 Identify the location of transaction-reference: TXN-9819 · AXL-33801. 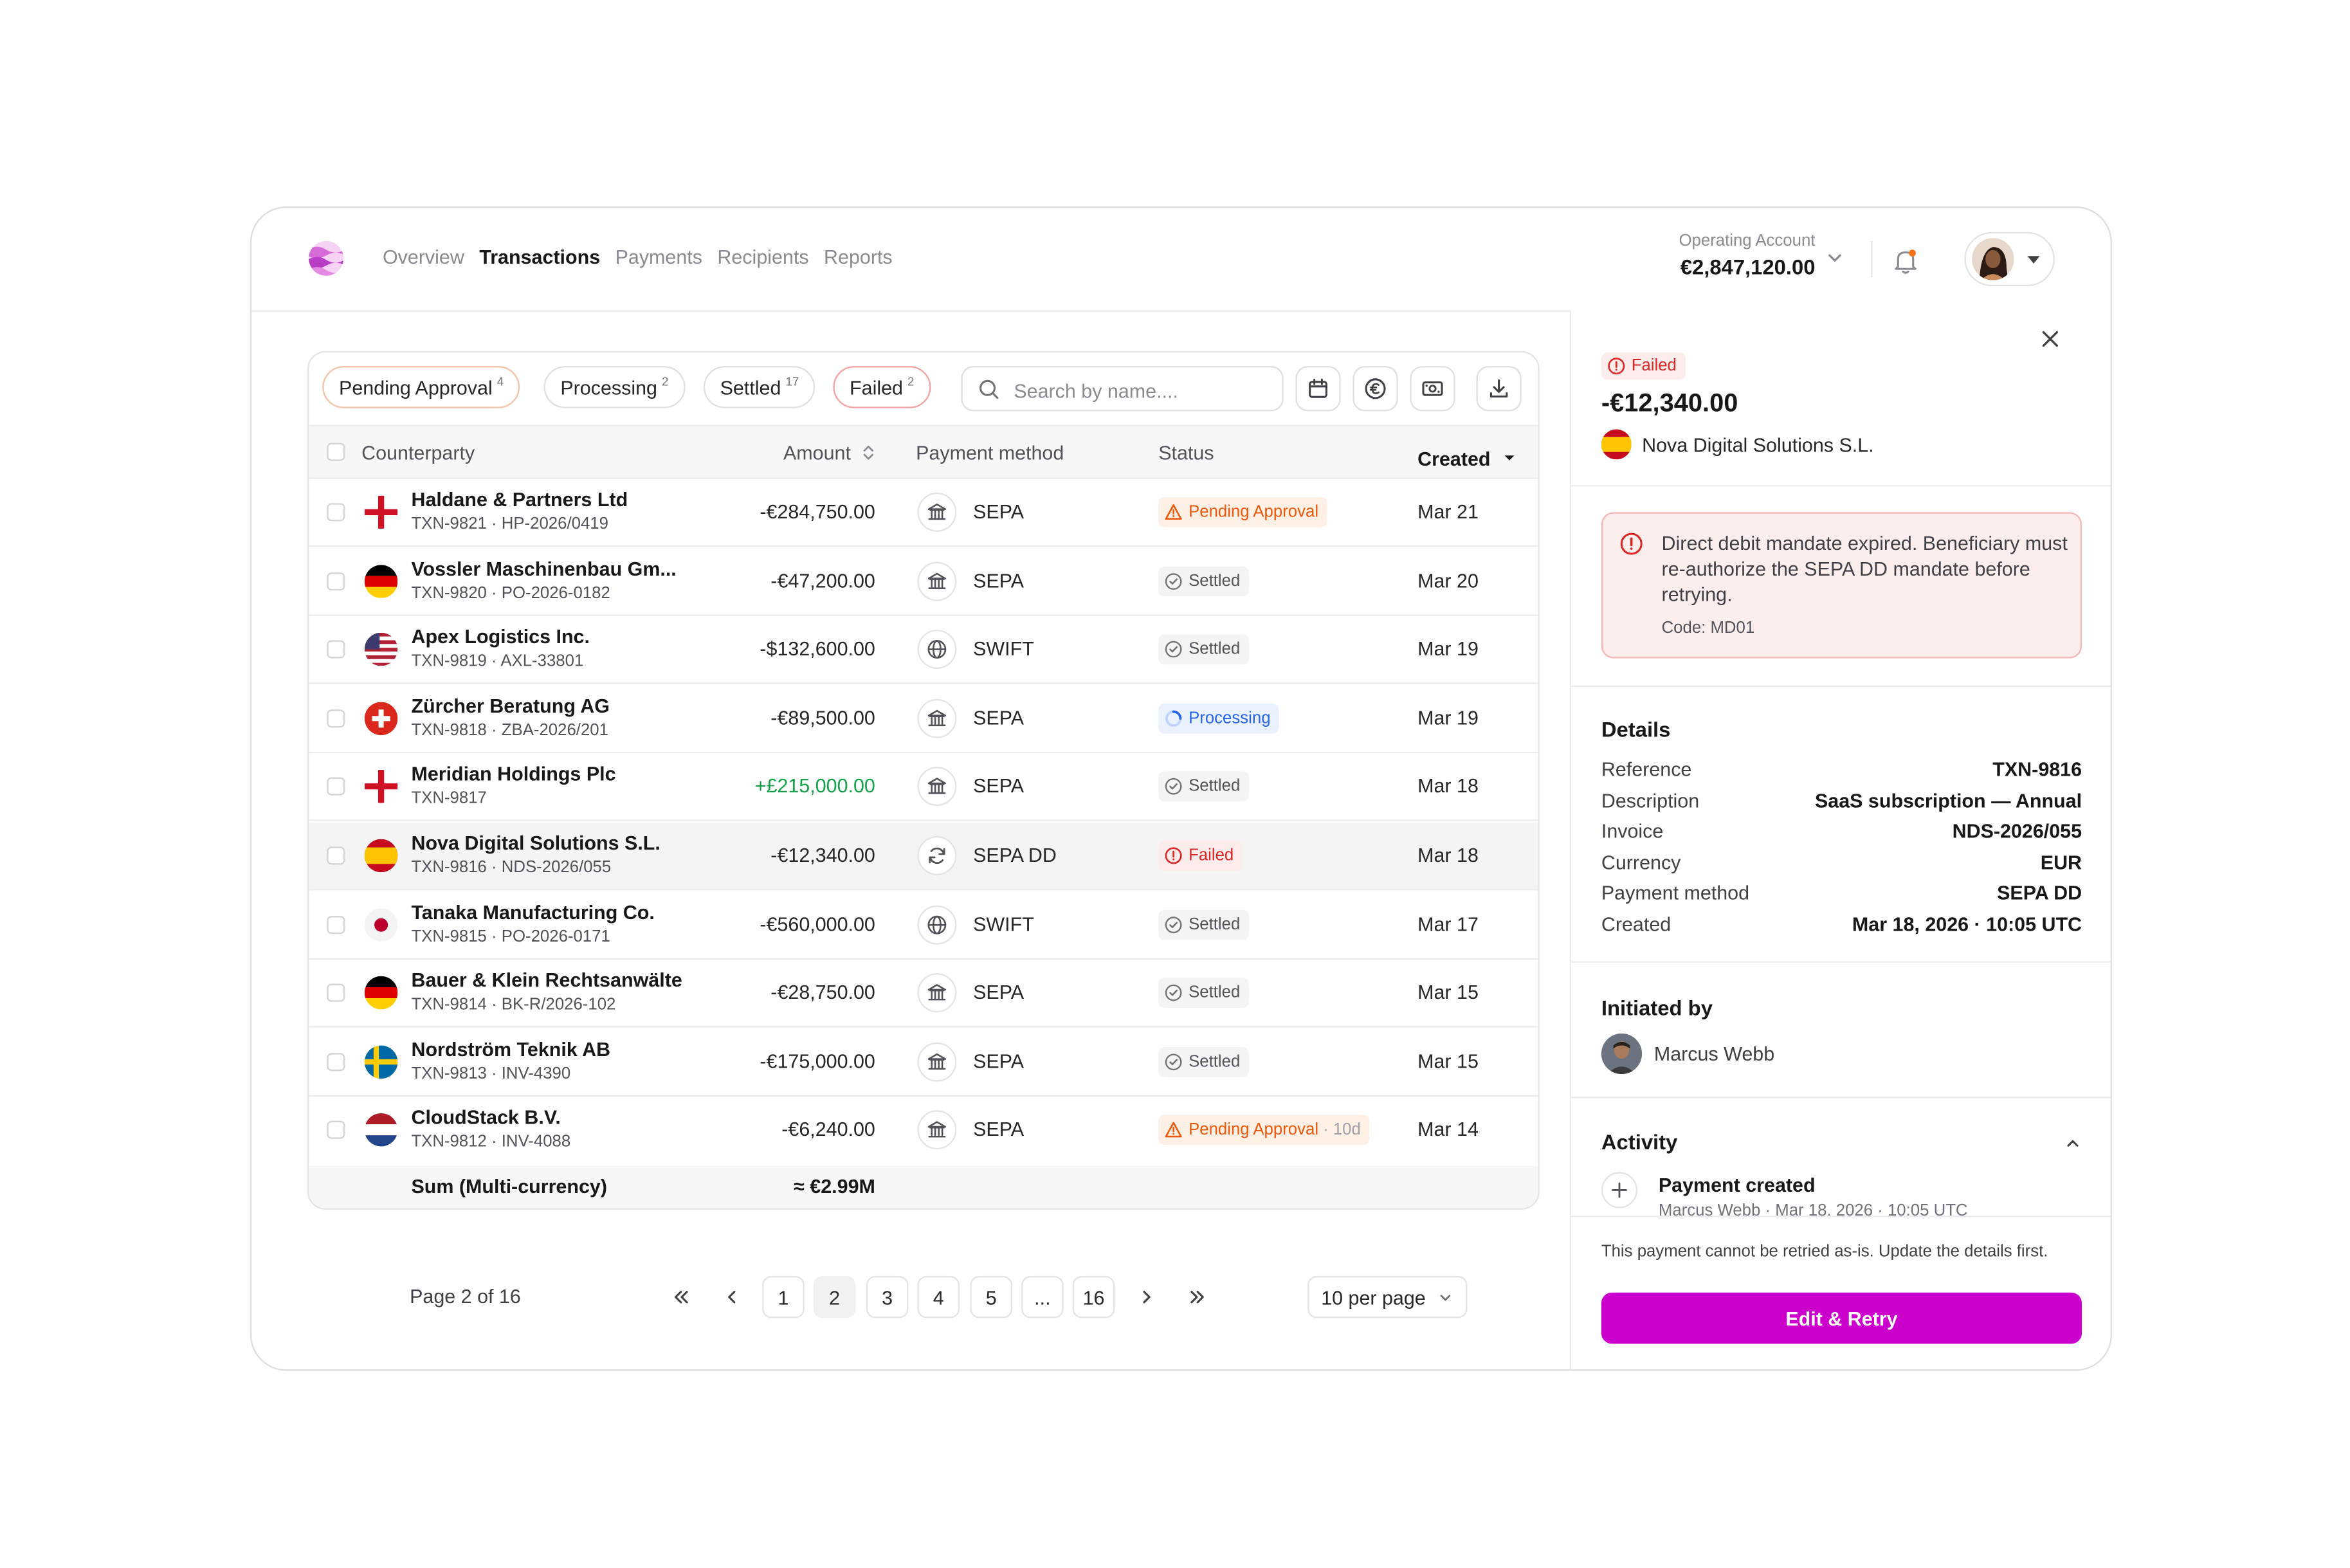
(497, 661).